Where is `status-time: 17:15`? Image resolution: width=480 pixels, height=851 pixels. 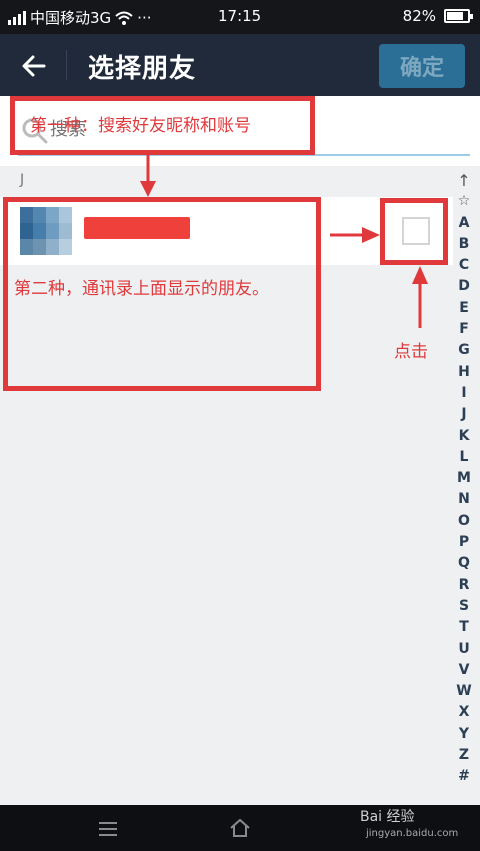
status-time: 17:15 is located at coordinates (240, 16).